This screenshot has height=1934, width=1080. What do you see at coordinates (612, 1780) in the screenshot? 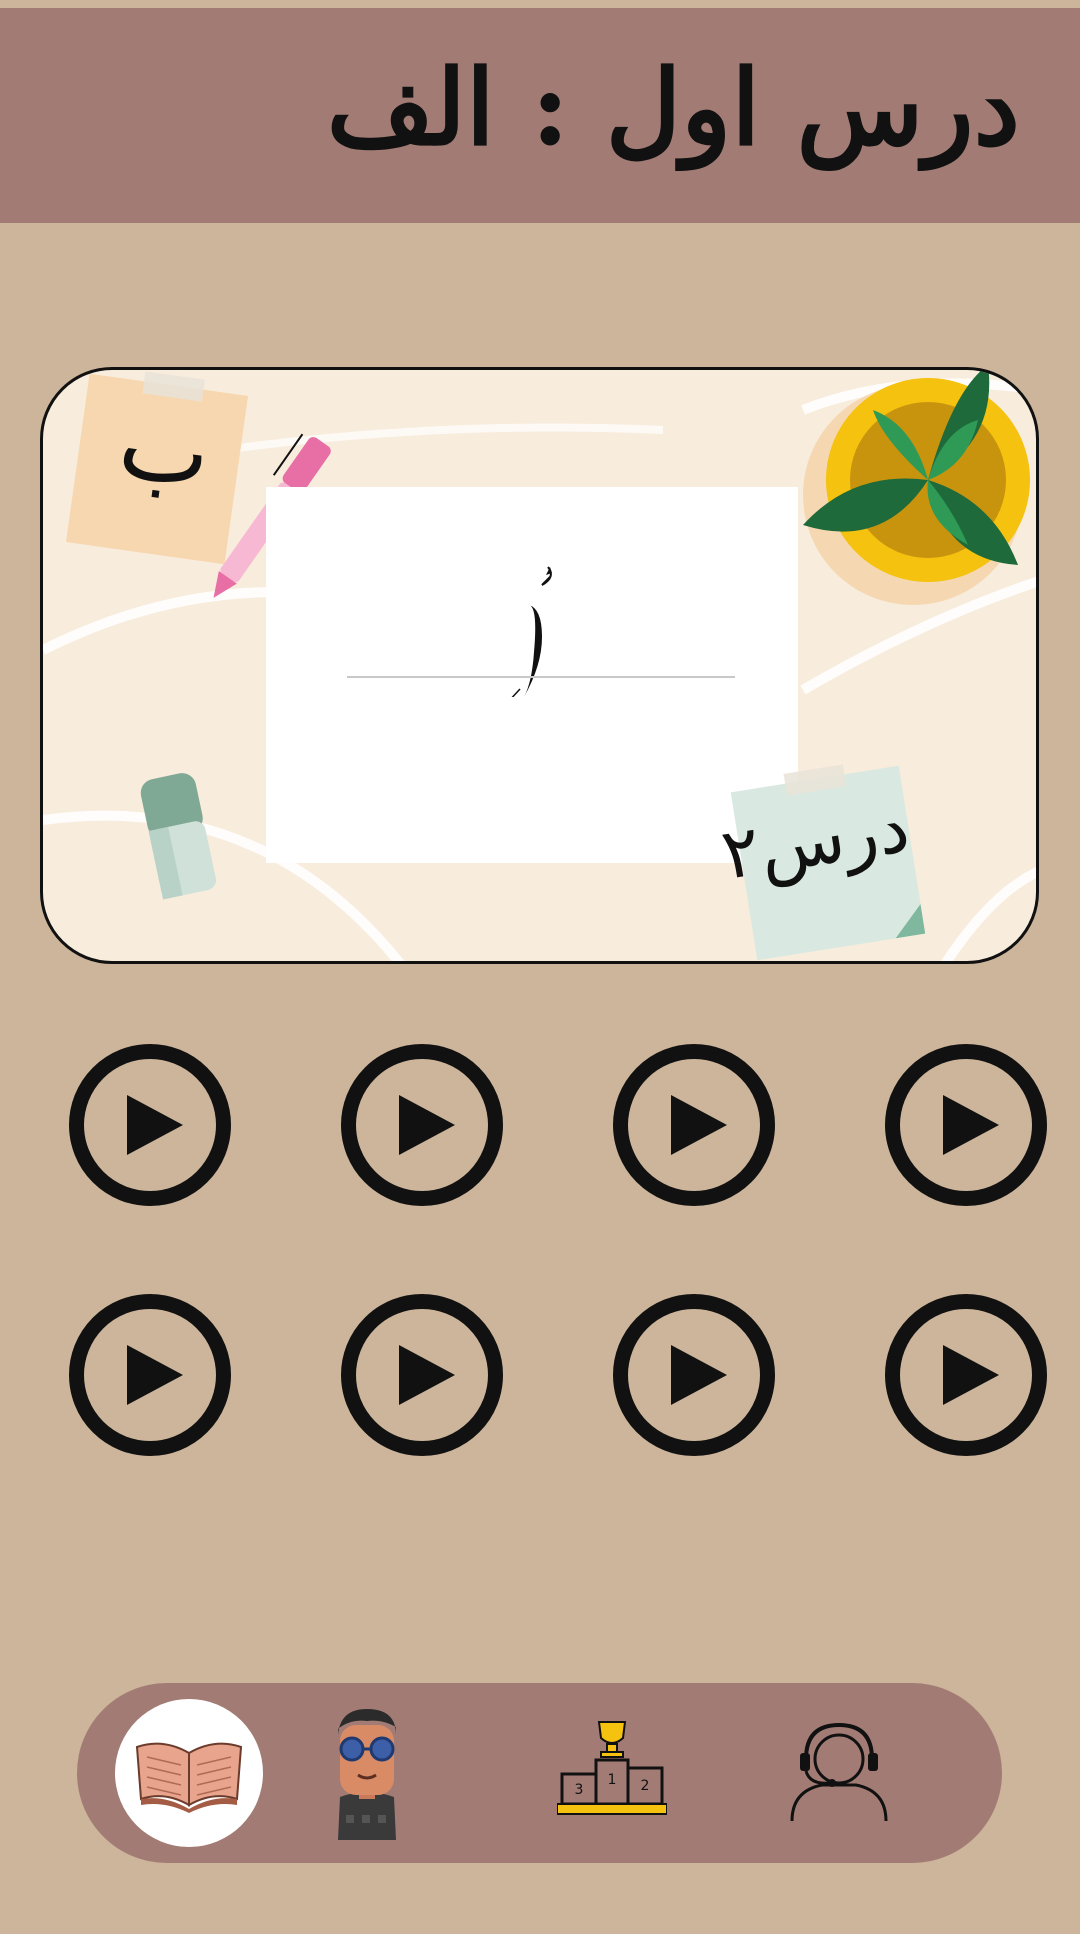
I see `podium-label-1: 1` at bounding box center [612, 1780].